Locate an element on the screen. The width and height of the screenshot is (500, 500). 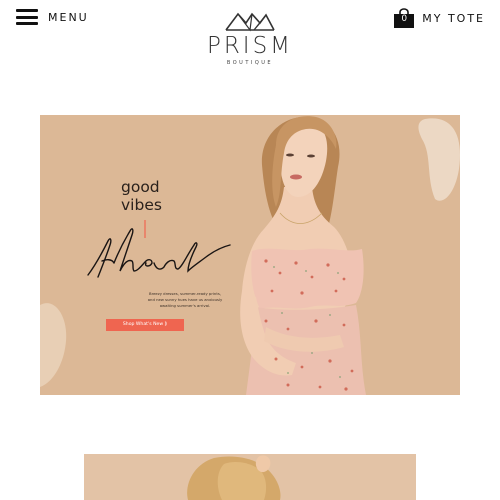
secondary-model-image is located at coordinates (234, 477).